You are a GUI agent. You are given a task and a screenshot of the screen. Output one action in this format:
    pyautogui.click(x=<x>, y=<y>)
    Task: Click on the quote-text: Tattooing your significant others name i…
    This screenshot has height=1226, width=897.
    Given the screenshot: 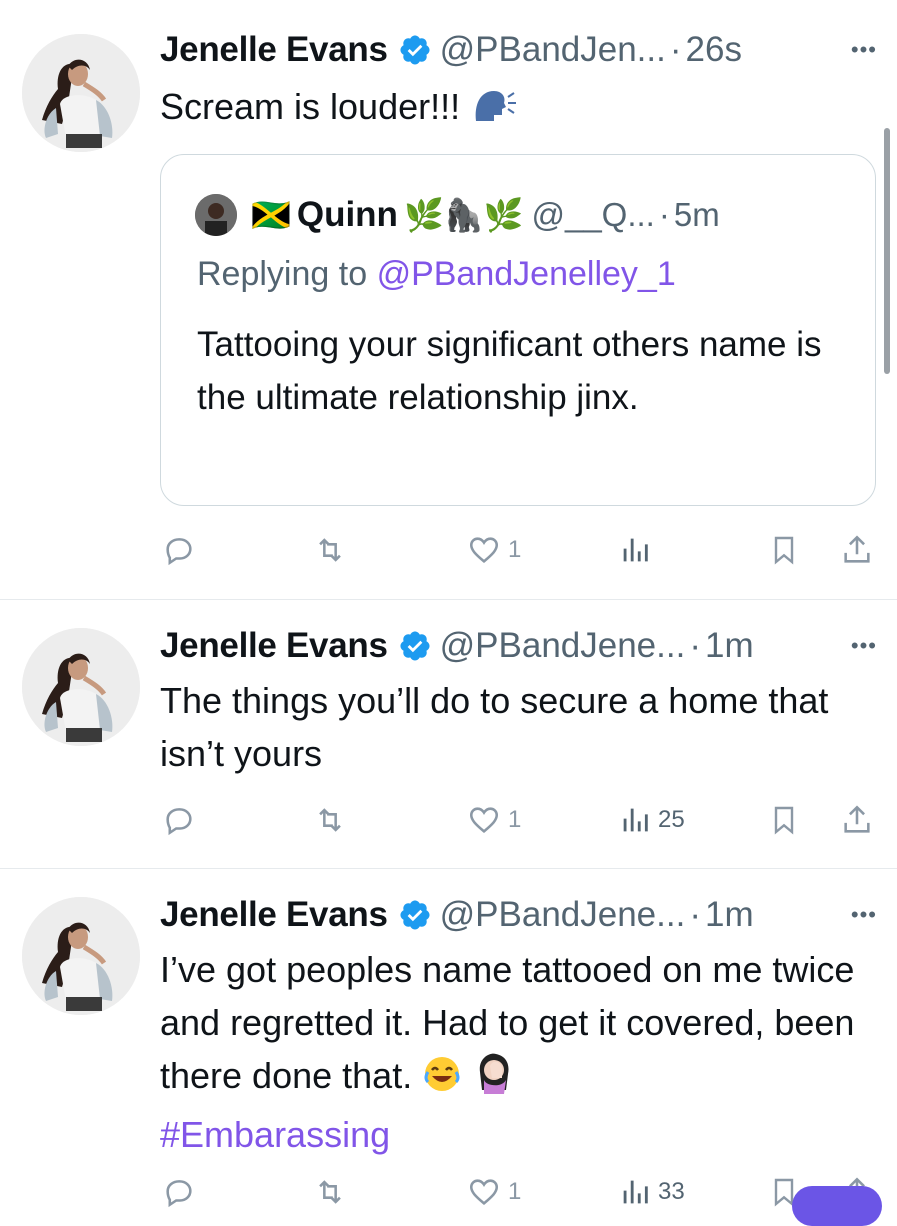 What is the action you would take?
    pyautogui.click(x=509, y=371)
    